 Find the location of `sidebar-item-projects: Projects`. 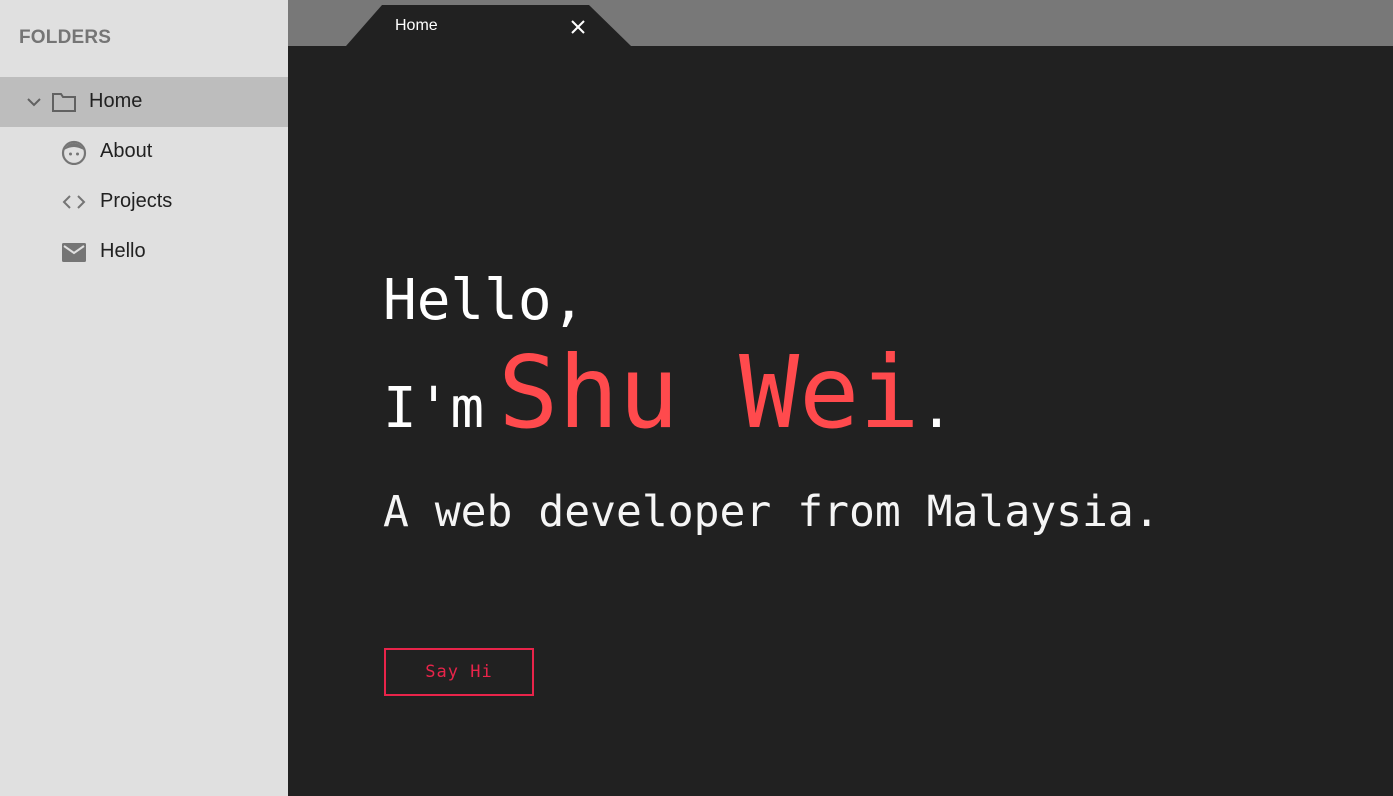

sidebar-item-projects: Projects is located at coordinates (144, 202).